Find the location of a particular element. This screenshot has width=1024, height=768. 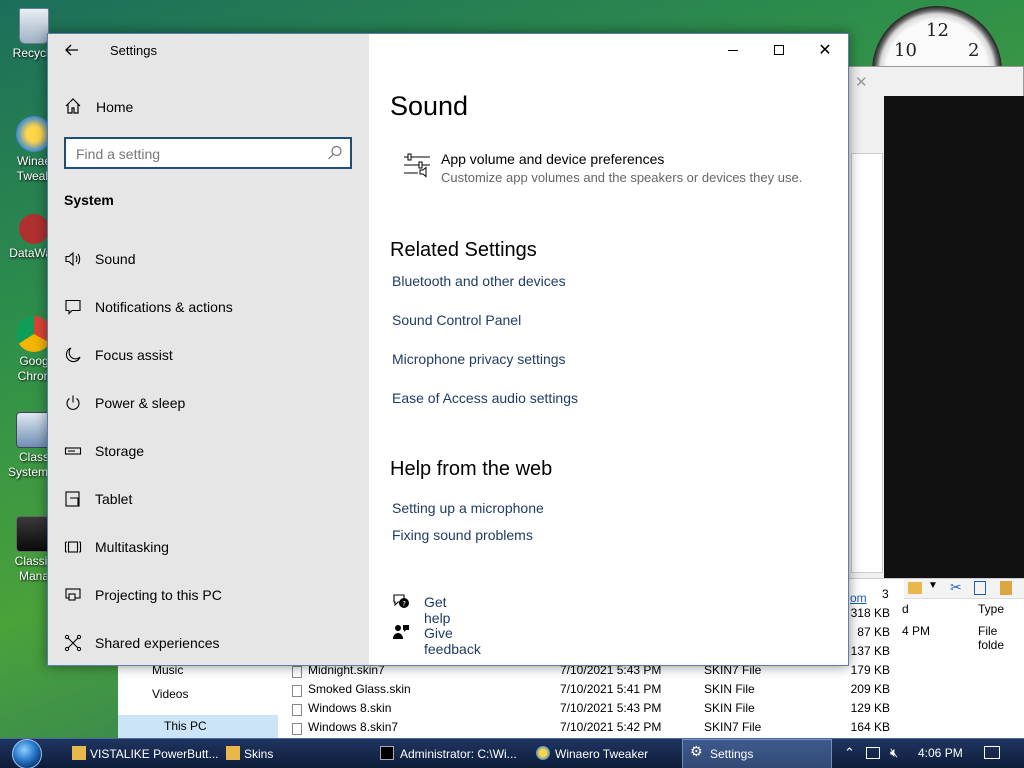

nav-item-projecting: Projecting to this PC is located at coordinates (208, 595).